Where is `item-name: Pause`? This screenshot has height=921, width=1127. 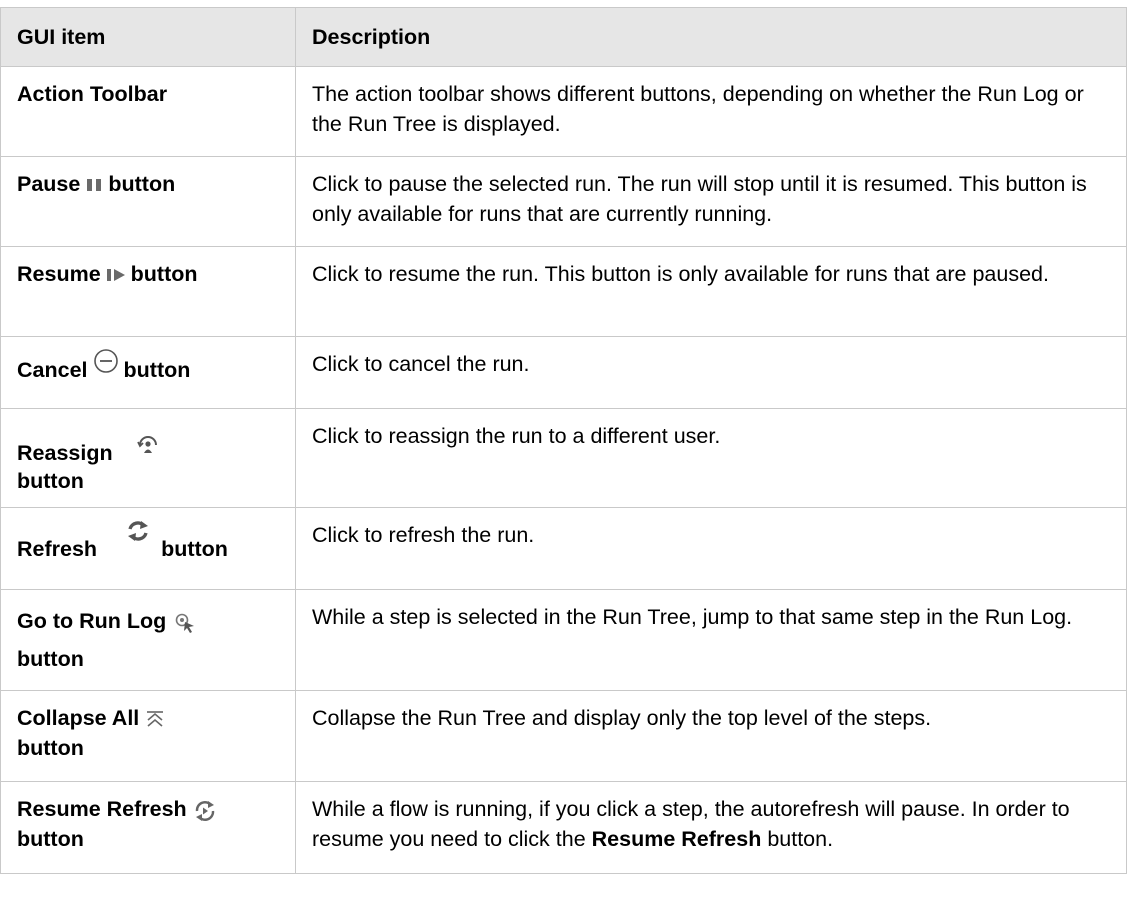
item-name: Pause is located at coordinates (49, 184).